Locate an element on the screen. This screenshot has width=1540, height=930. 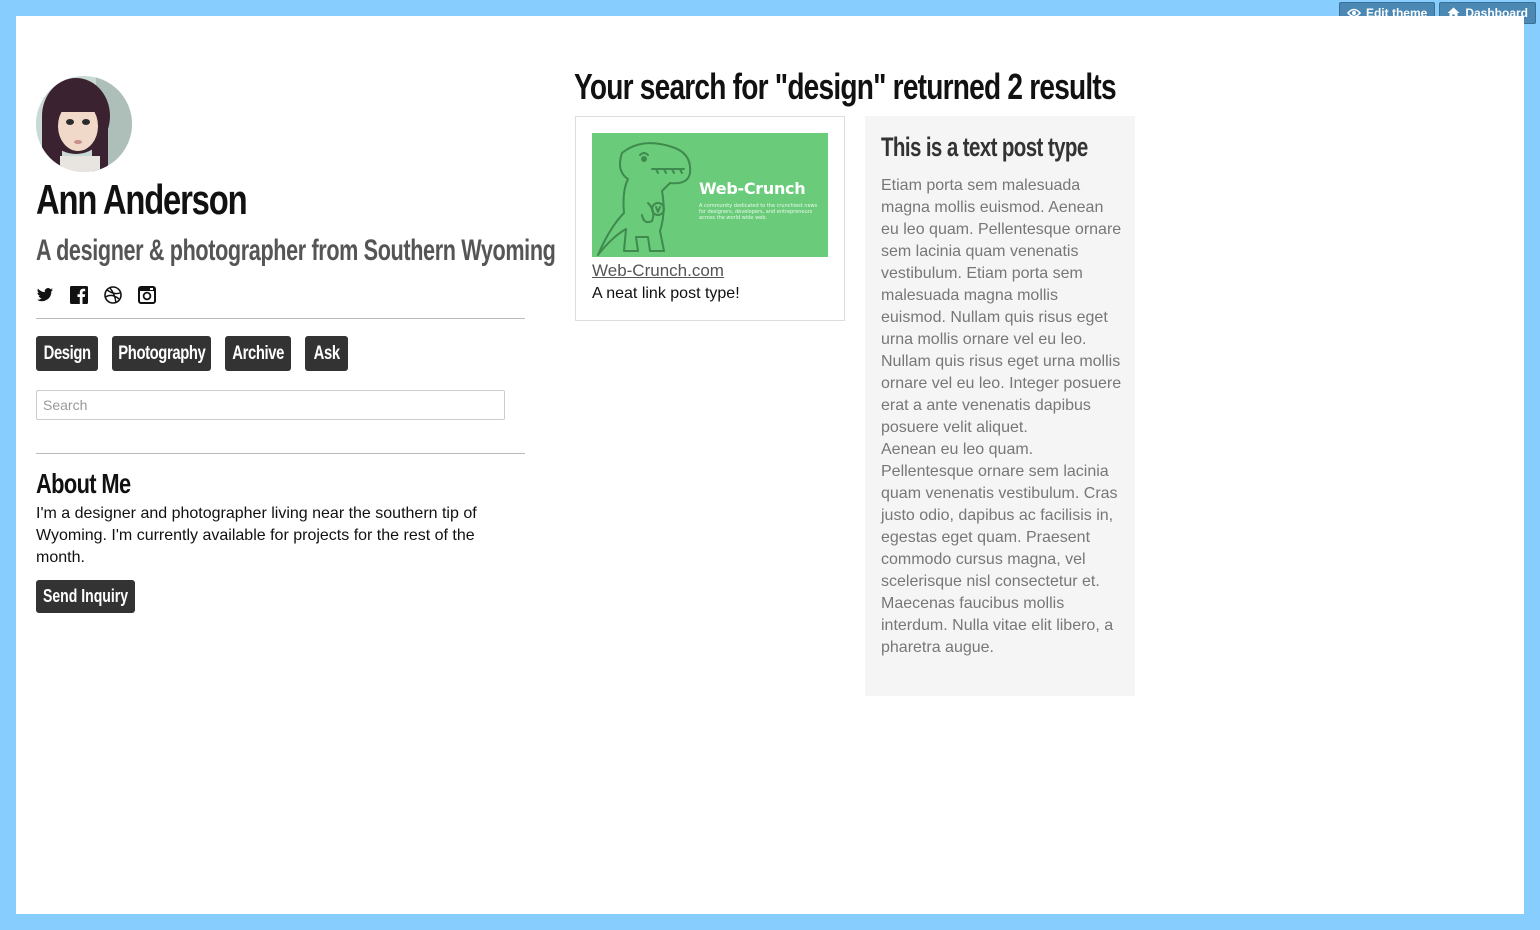
social-links is located at coordinates (96, 295).